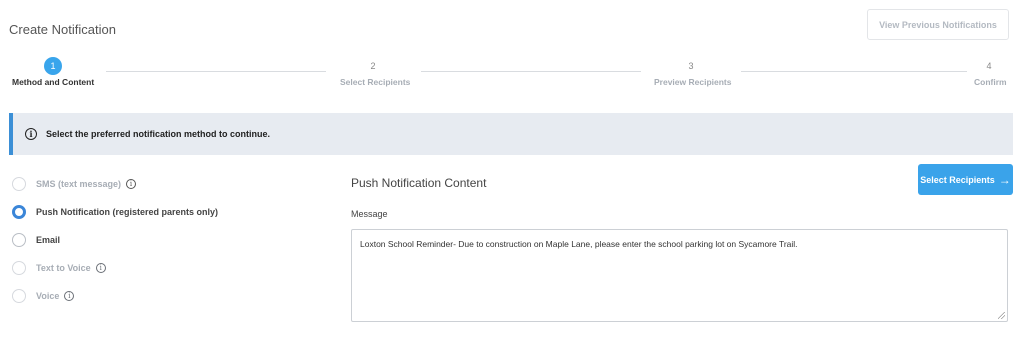 The height and width of the screenshot is (344, 1024). What do you see at coordinates (1001, 315) in the screenshot?
I see `resize-handle-icon` at bounding box center [1001, 315].